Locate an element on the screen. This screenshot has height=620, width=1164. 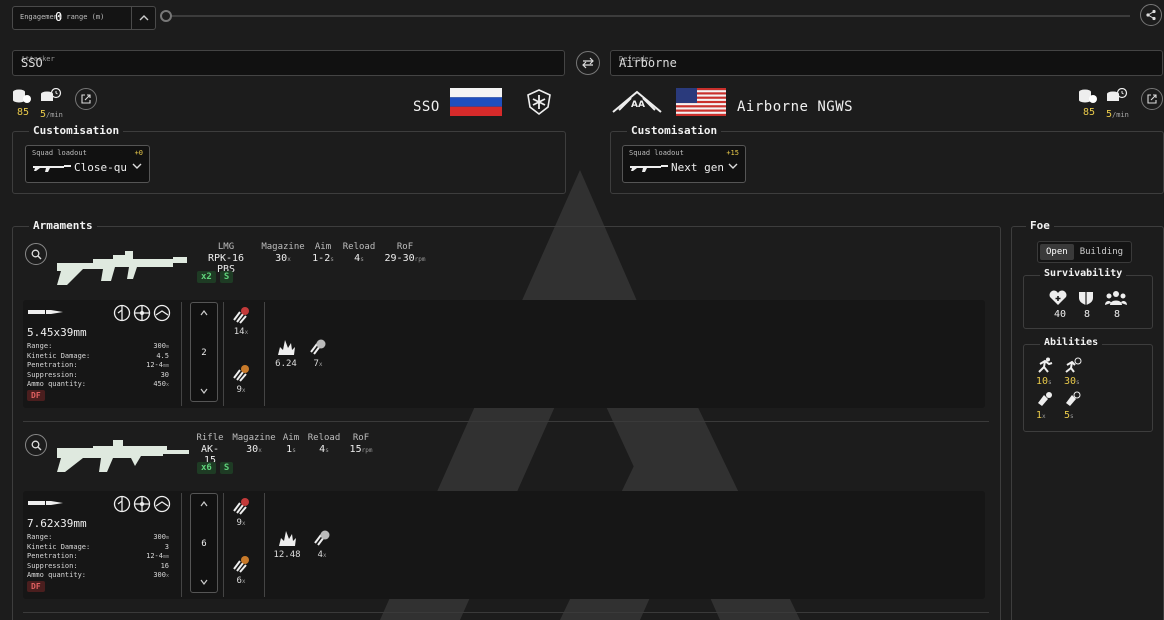
toggle-building: Building is located at coordinates (1101, 252).